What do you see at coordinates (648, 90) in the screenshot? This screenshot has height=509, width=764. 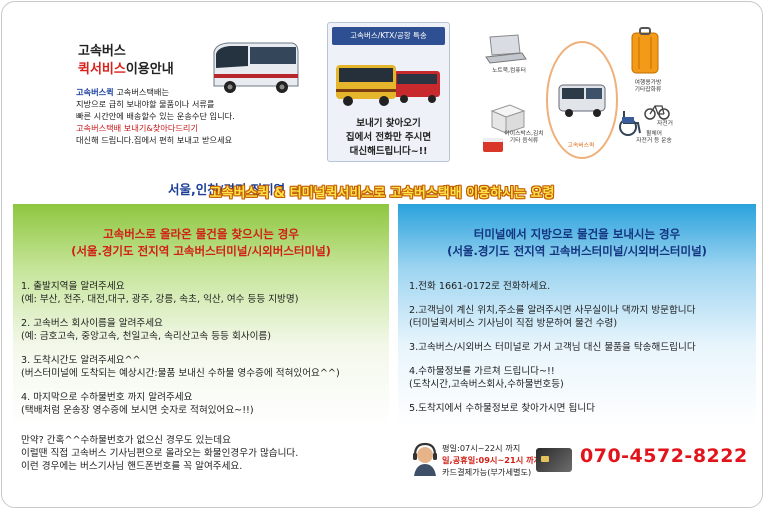 I see `suitcase-label-2: 기타잡화류` at bounding box center [648, 90].